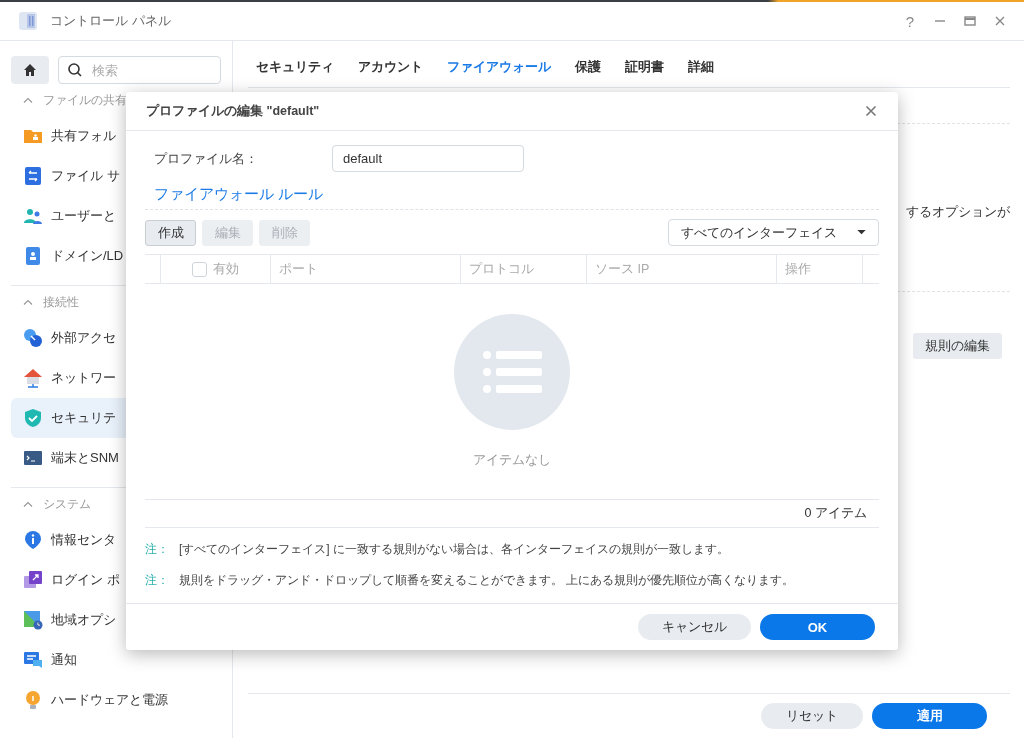 The height and width of the screenshot is (738, 1024). What do you see at coordinates (116, 338) in the screenshot?
I see `sidebar-item: 外部アクセ` at bounding box center [116, 338].